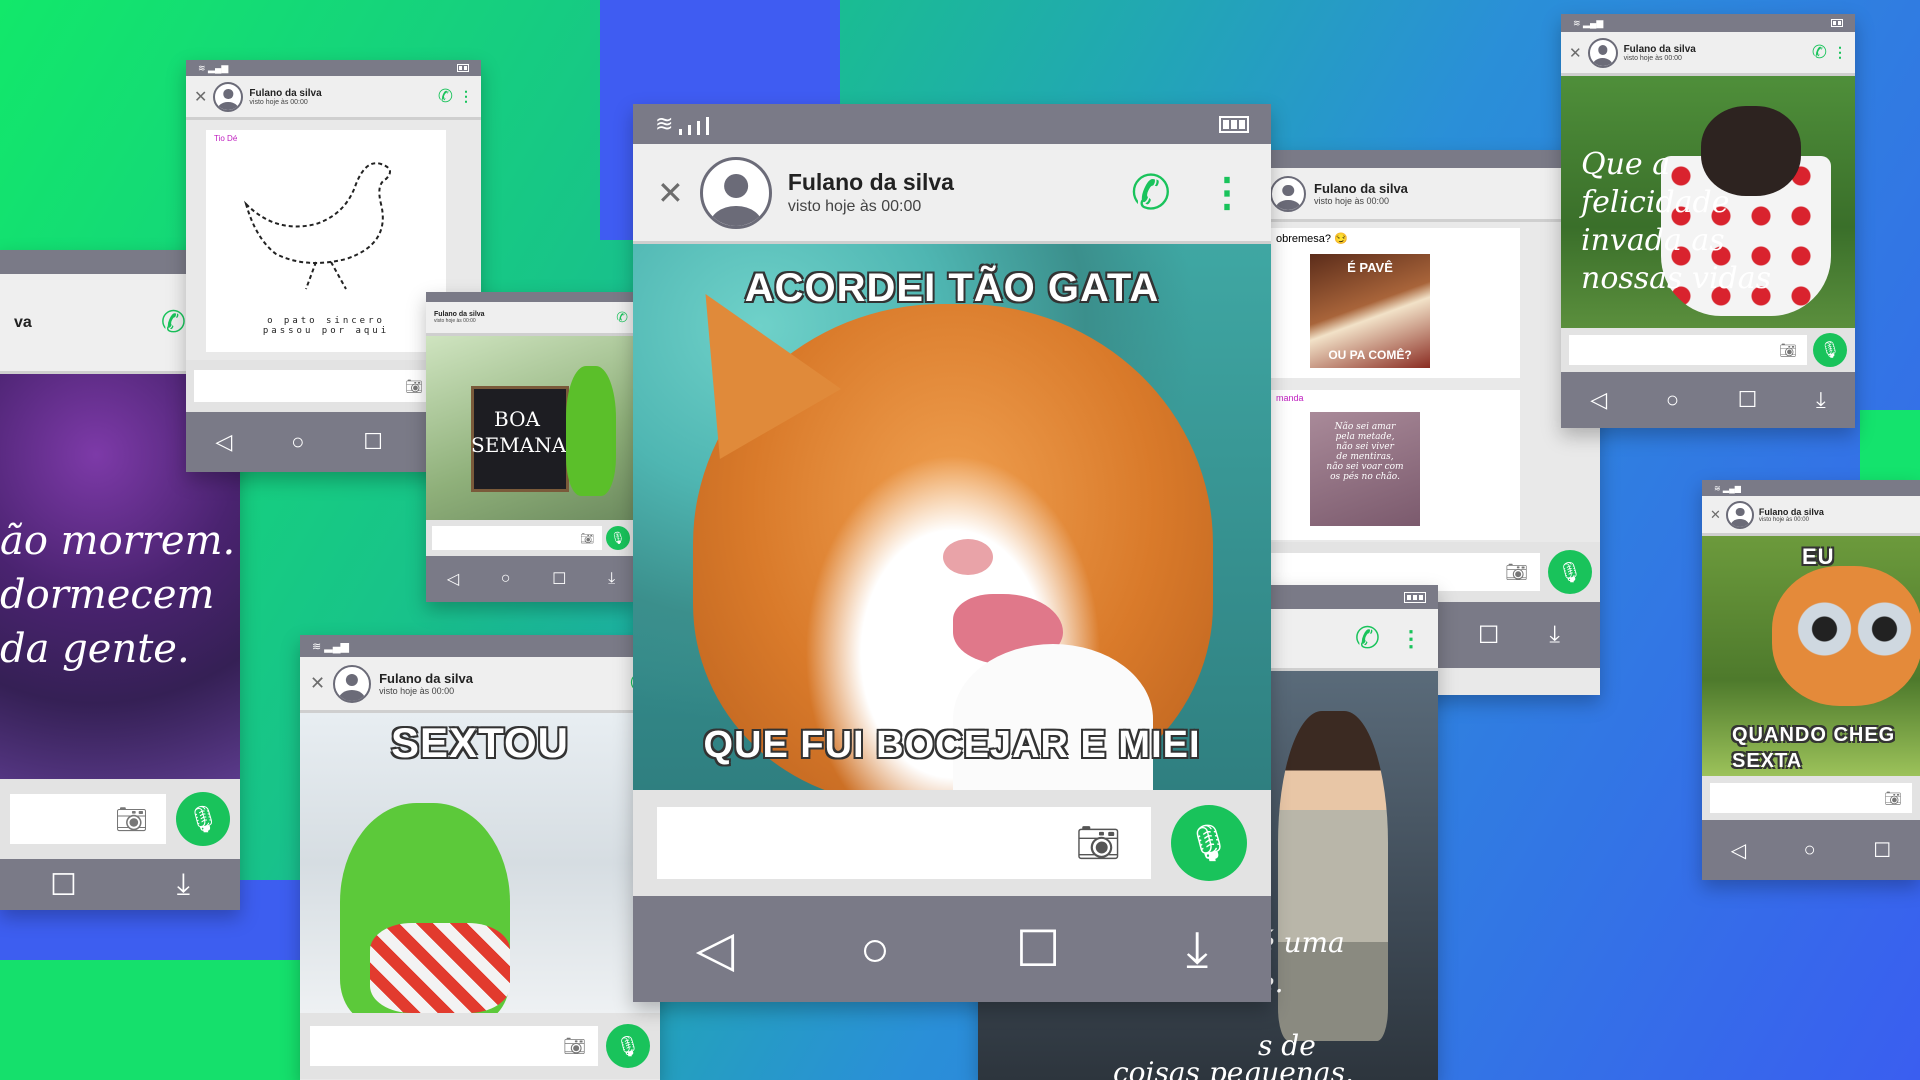 The height and width of the screenshot is (1080, 1920). Describe the element at coordinates (531, 428) in the screenshot. I see `image-message: BOA SEMANA` at that location.